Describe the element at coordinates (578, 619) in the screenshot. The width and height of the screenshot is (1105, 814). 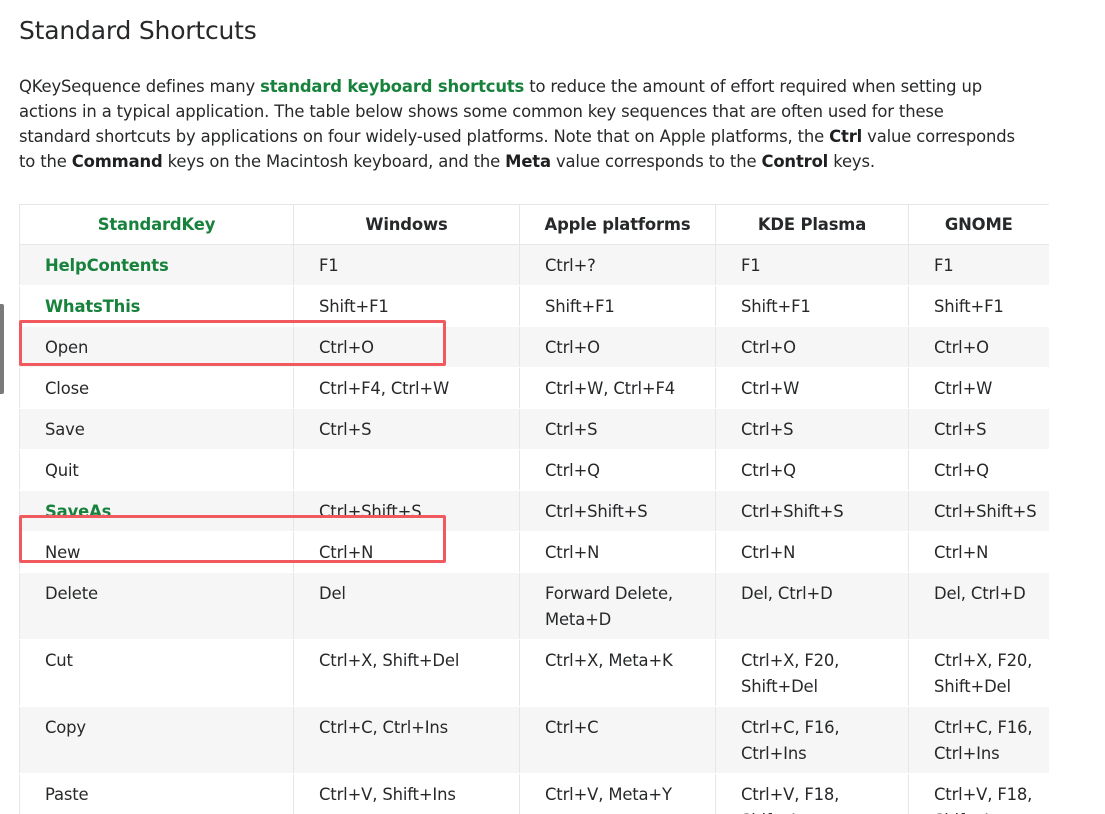
I see `cell-line: Meta+D` at that location.